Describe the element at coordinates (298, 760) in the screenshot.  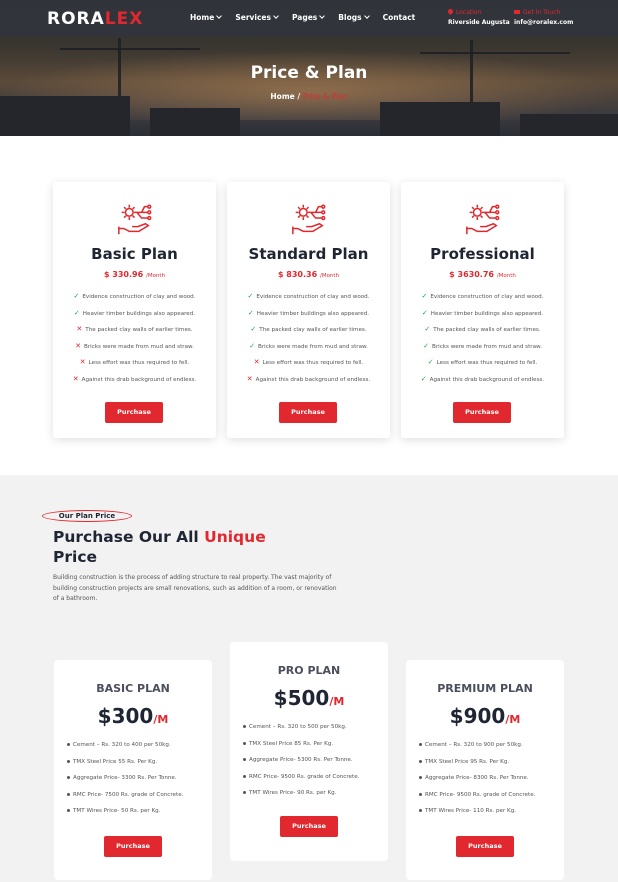
I see `price-feature: Aggregate Price- 5300 Rs. Per Tonne.` at that location.